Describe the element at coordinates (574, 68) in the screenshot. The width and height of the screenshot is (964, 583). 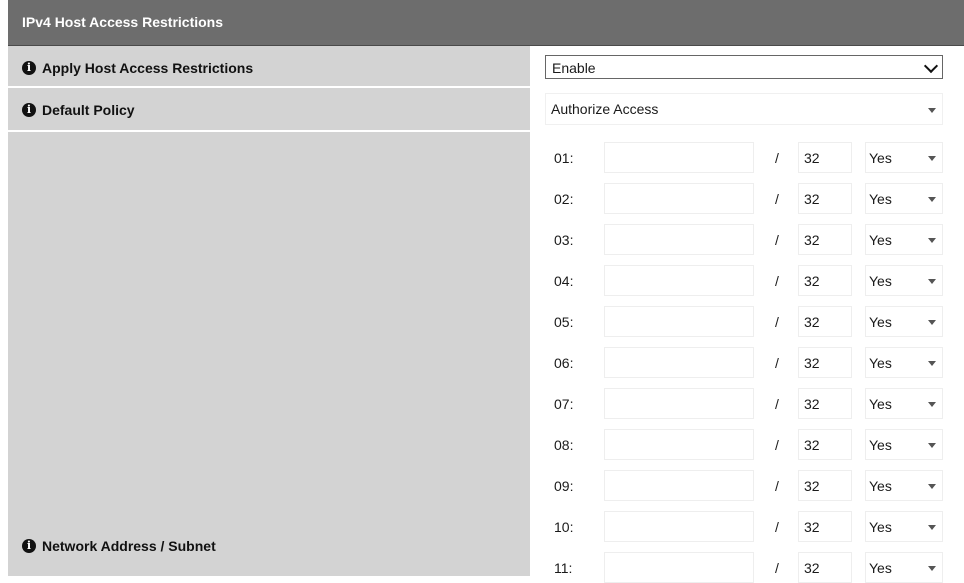
I see `apply-restrictions-value: Enable` at that location.